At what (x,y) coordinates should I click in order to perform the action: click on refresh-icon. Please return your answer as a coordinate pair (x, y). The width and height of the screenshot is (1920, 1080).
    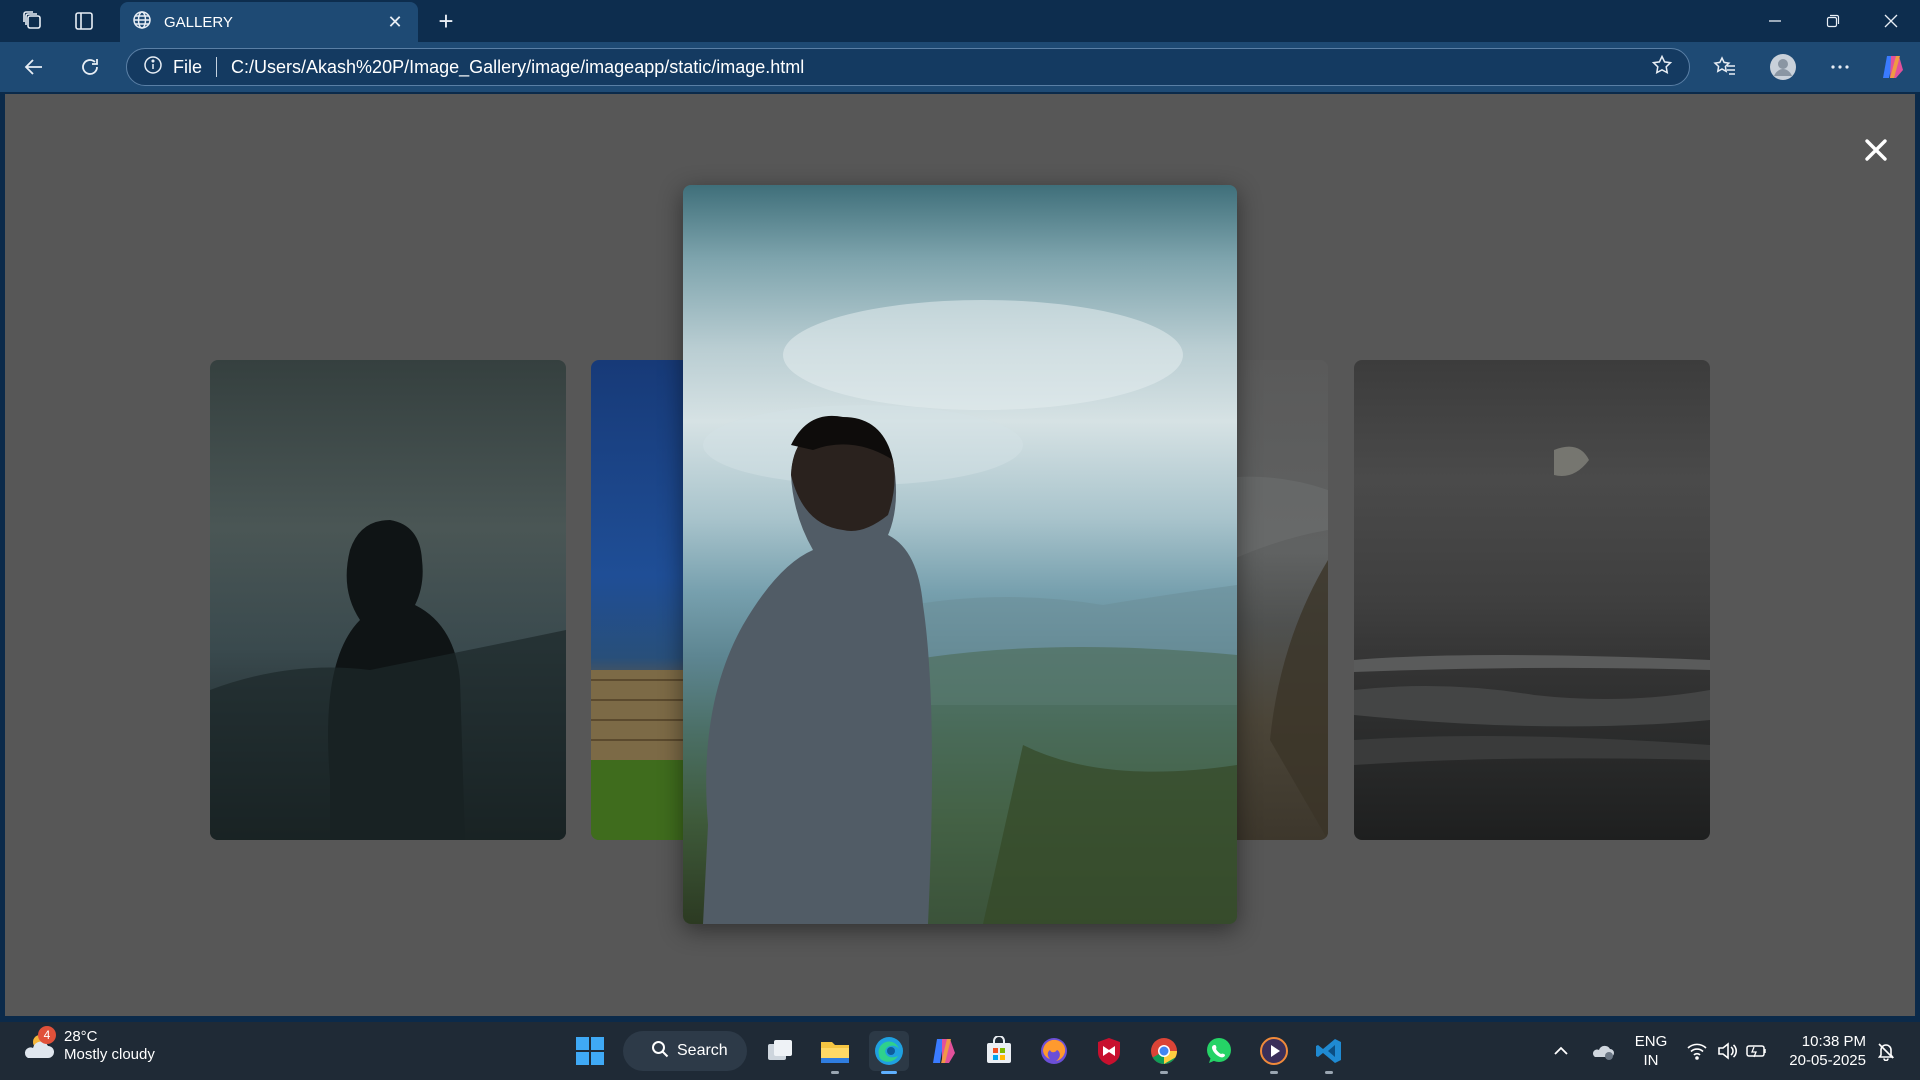
    Looking at the image, I should click on (90, 67).